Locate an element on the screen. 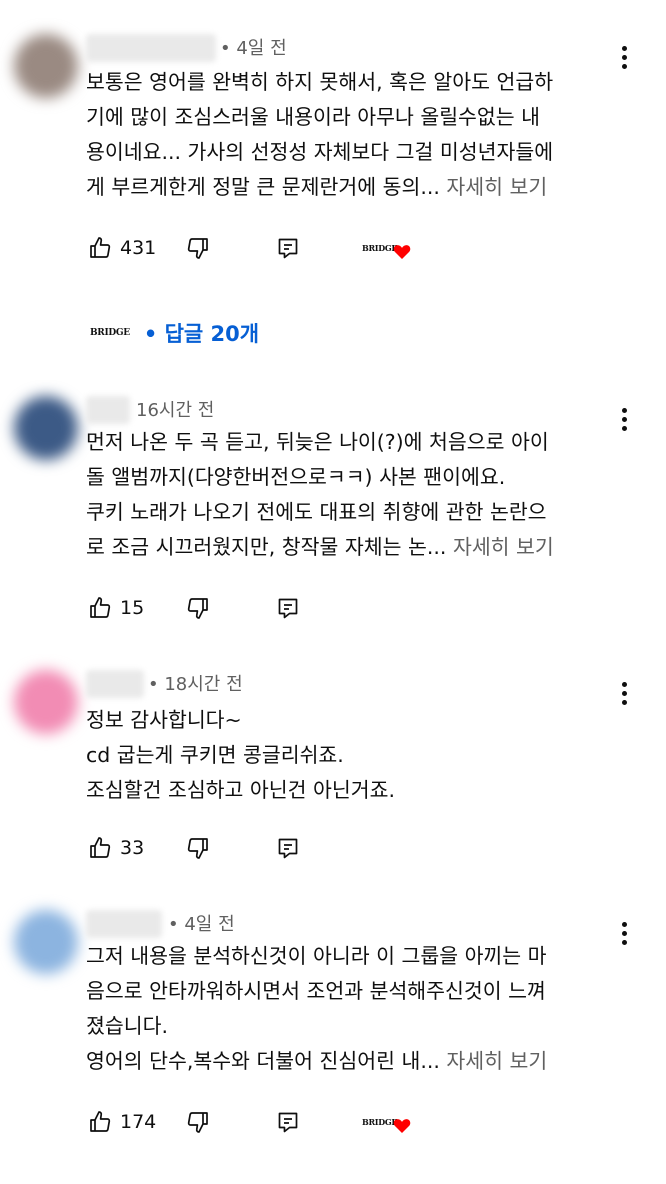  comment-time: • 18시간 전 is located at coordinates (195, 684).